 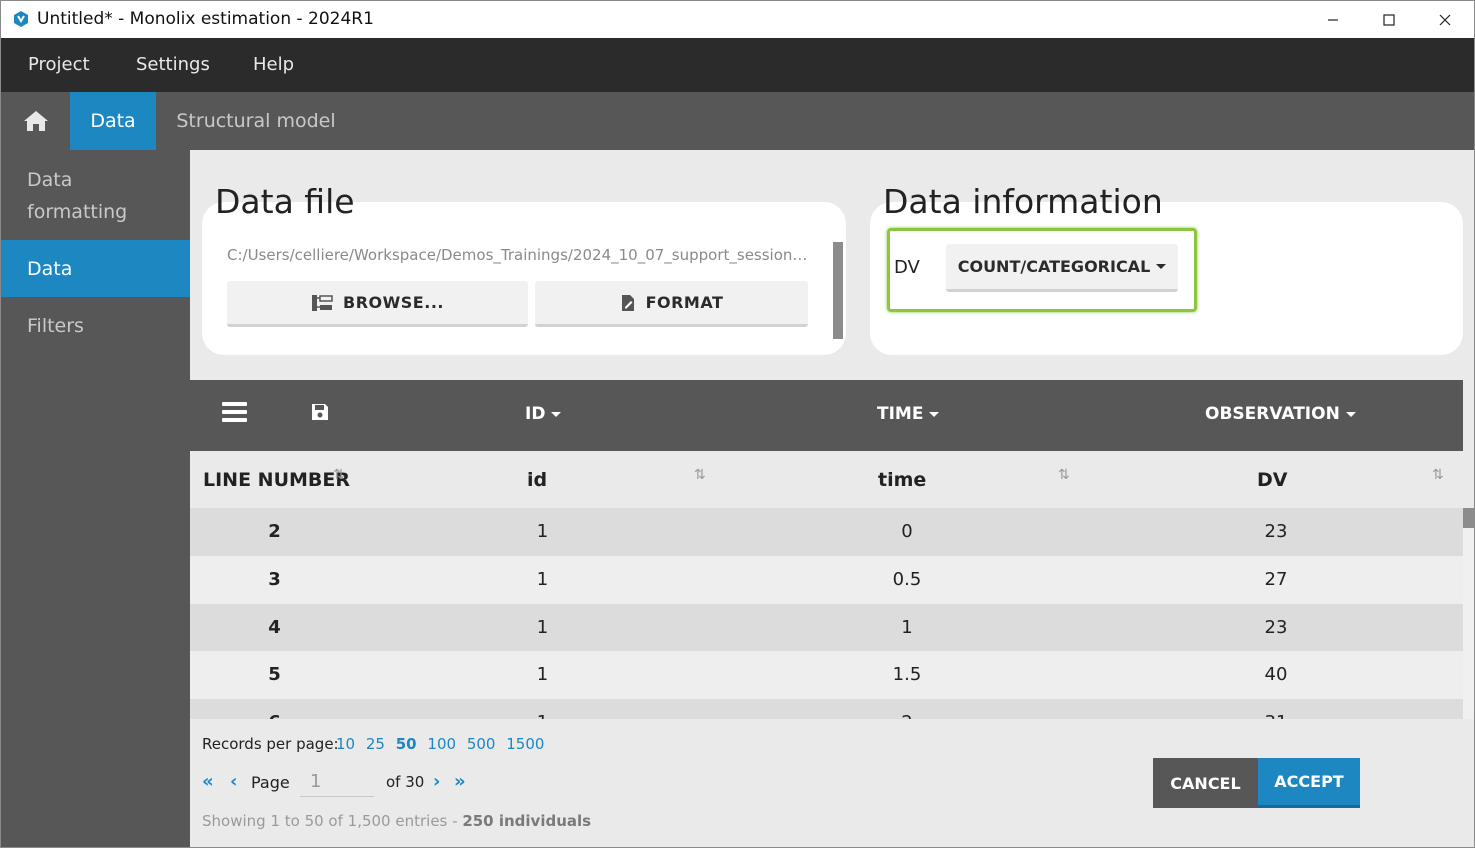 What do you see at coordinates (233, 781) in the screenshot?
I see `prev-page-icon: ‹` at bounding box center [233, 781].